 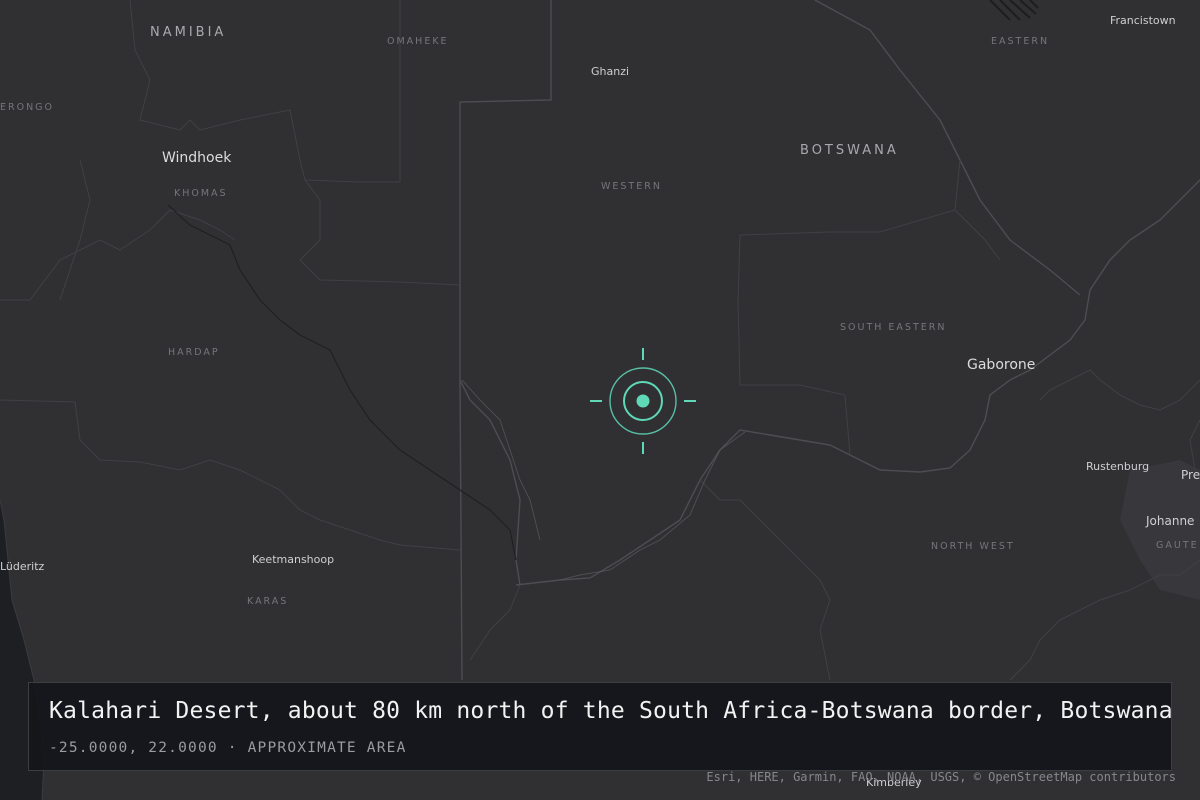 I want to click on region-label-omaheke: OMAHEKE, so click(x=418, y=41).